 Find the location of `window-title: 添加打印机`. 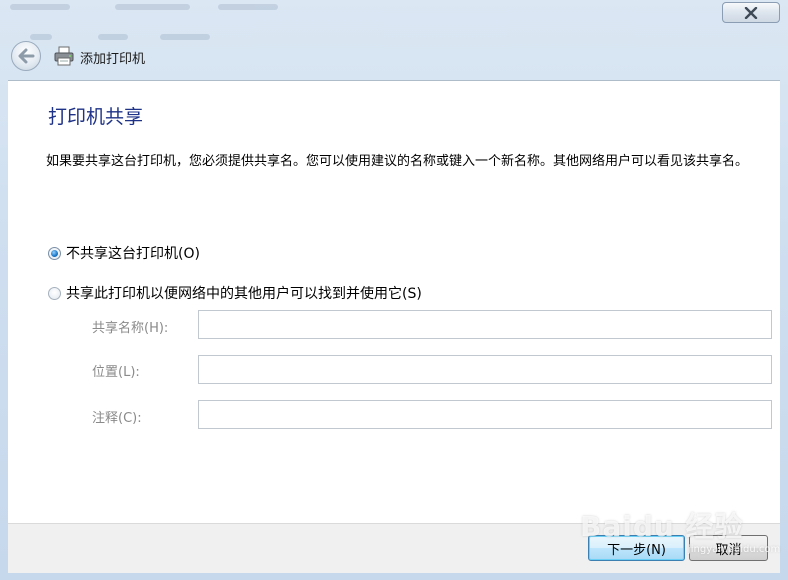

window-title: 添加打印机 is located at coordinates (113, 59).